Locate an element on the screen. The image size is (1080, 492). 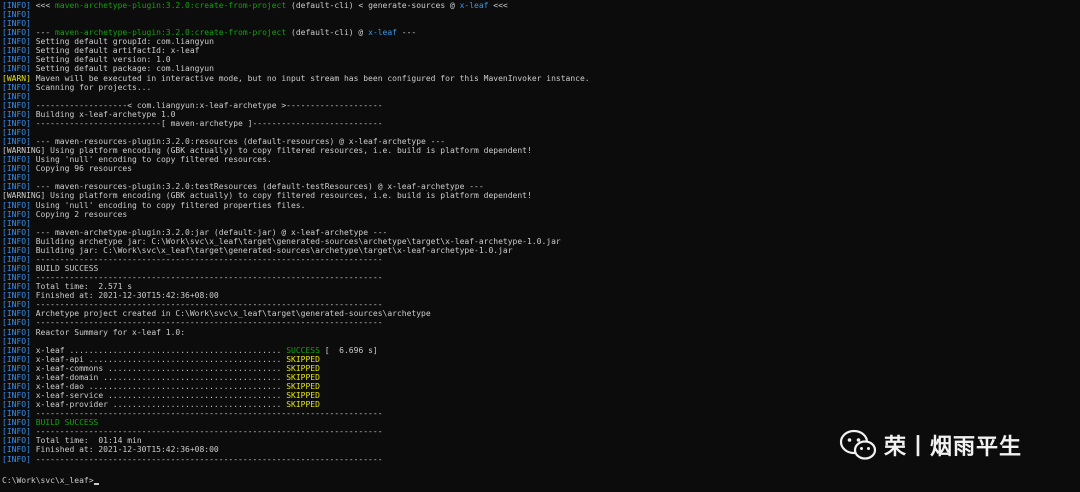
wechat-icon is located at coordinates (858, 444).